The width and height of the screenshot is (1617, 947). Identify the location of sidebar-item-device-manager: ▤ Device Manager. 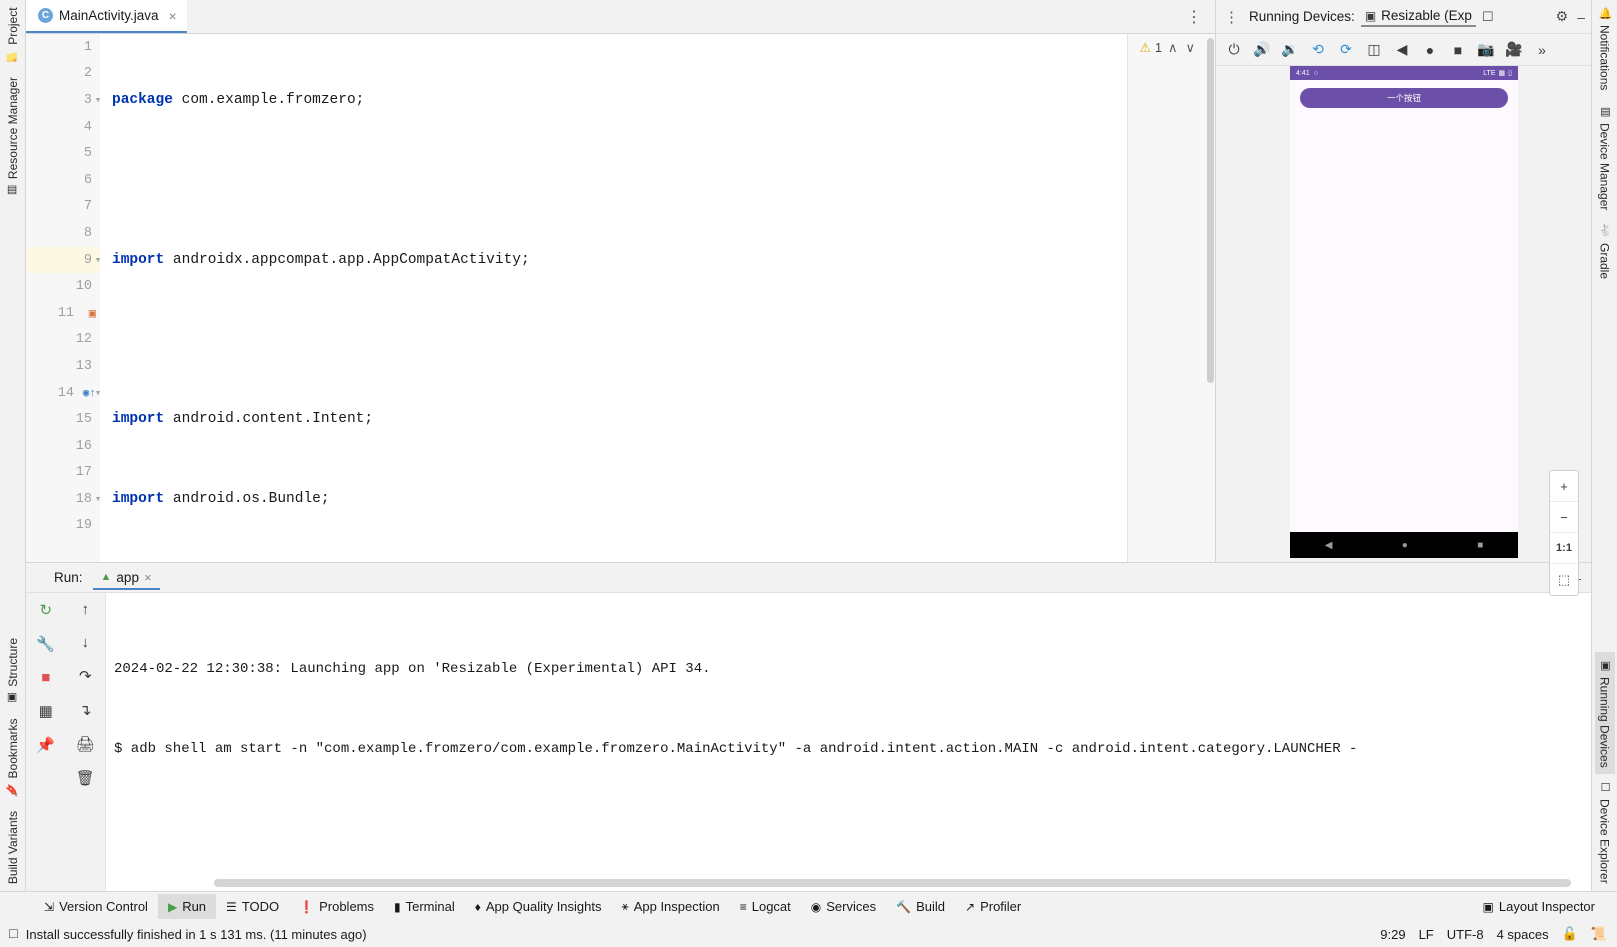
(1605, 157).